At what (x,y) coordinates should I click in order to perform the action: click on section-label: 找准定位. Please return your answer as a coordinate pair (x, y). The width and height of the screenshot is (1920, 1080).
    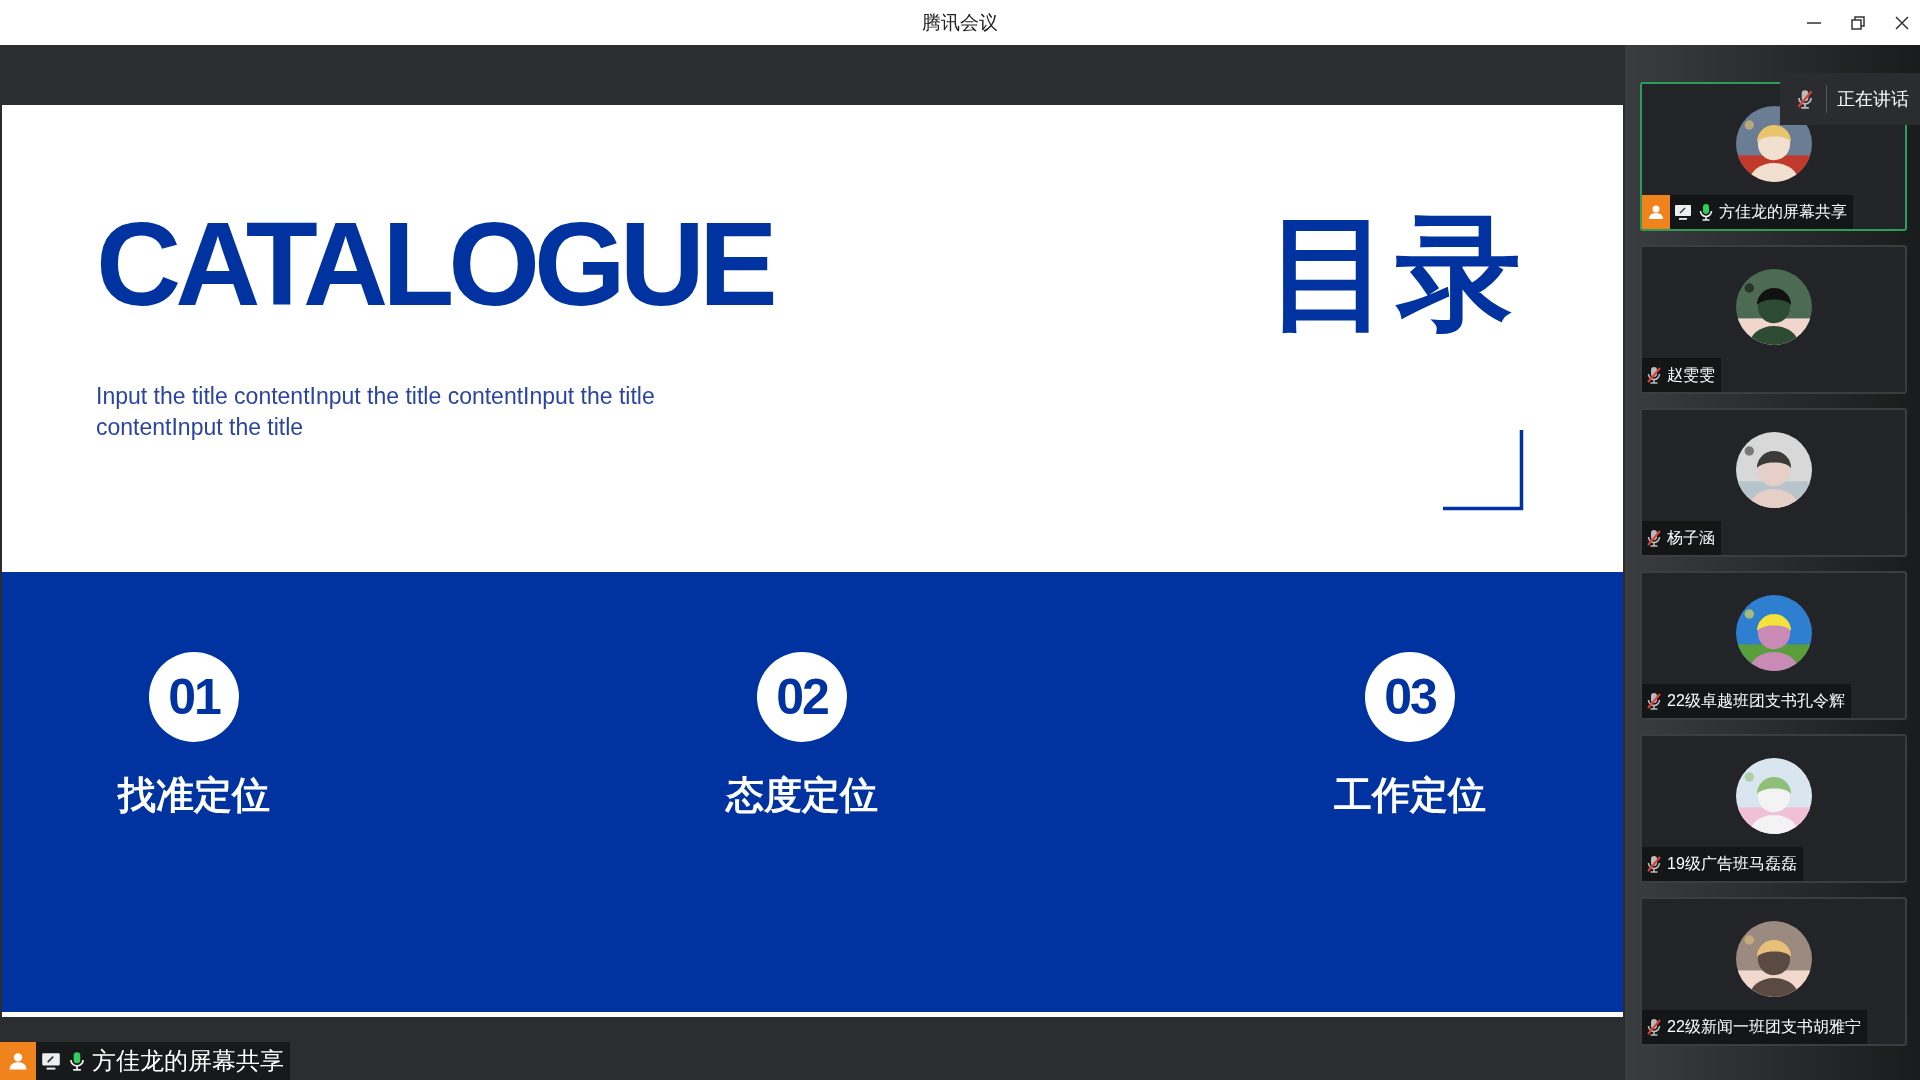
    Looking at the image, I should click on (194, 795).